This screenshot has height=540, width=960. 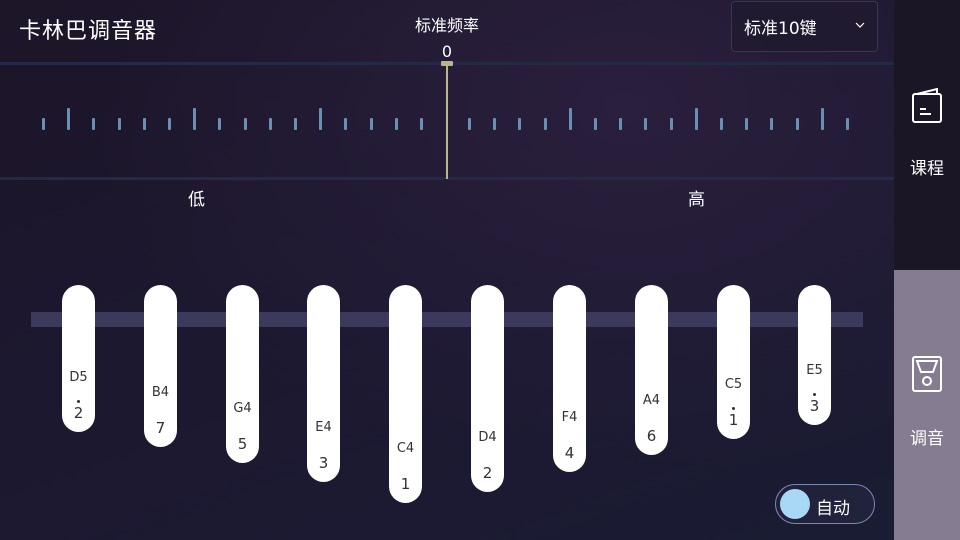 I want to click on sidebar-item-tuner: 调音, so click(x=927, y=405).